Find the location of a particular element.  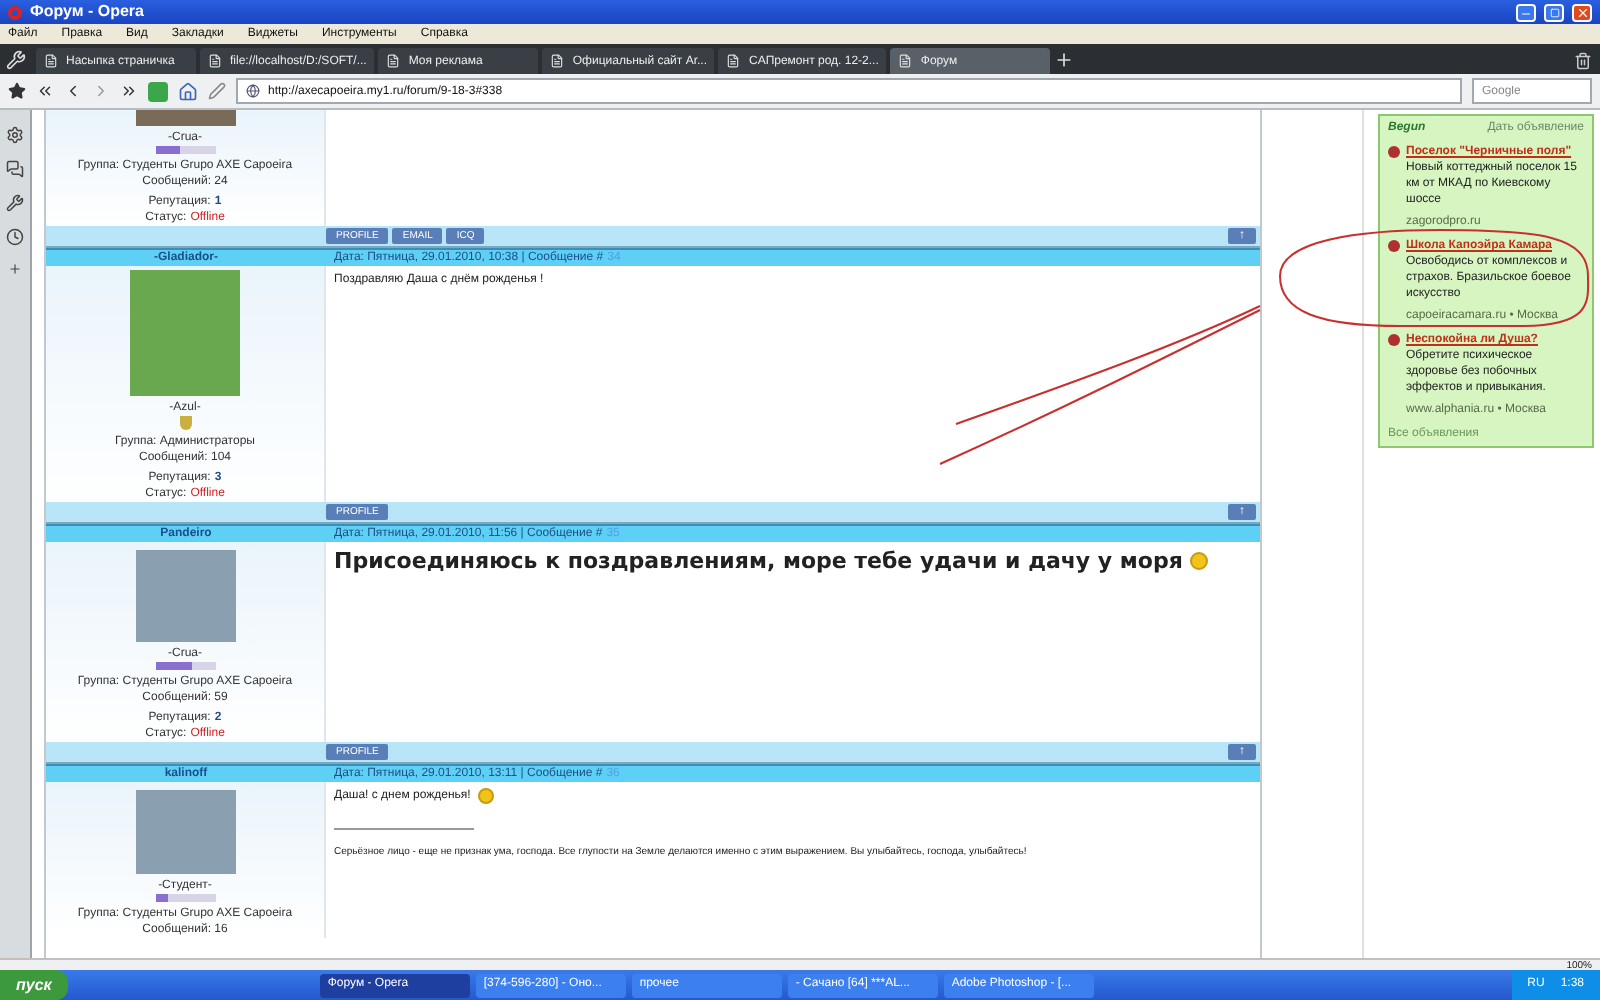

trash-icon is located at coordinates (1583, 61).